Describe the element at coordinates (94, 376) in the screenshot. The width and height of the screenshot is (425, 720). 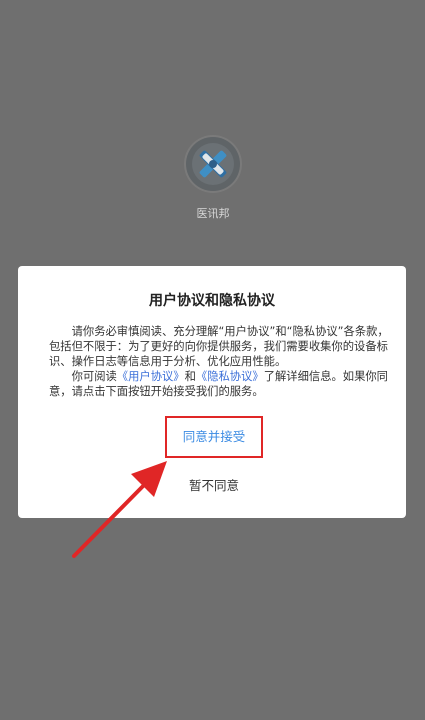
I see `links-prefix-text: 你可阅读` at that location.